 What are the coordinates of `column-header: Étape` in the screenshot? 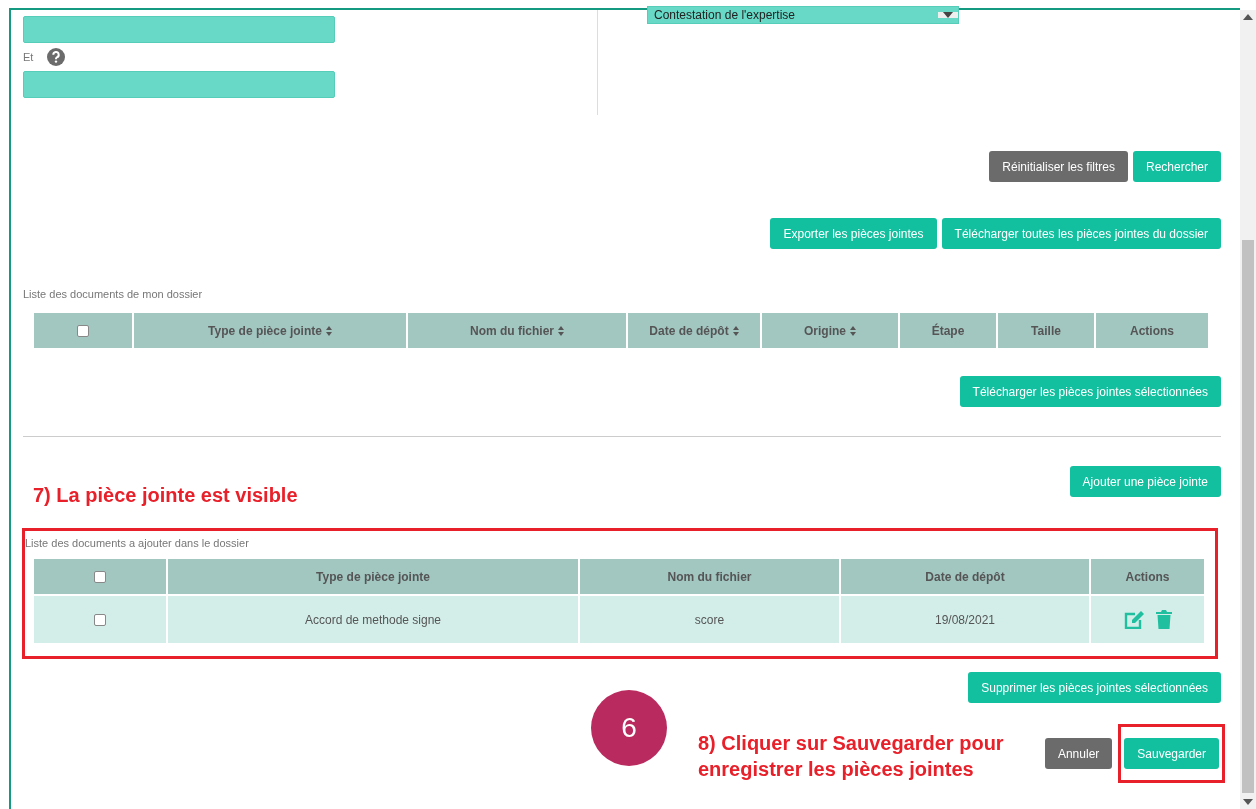 It's located at (948, 330).